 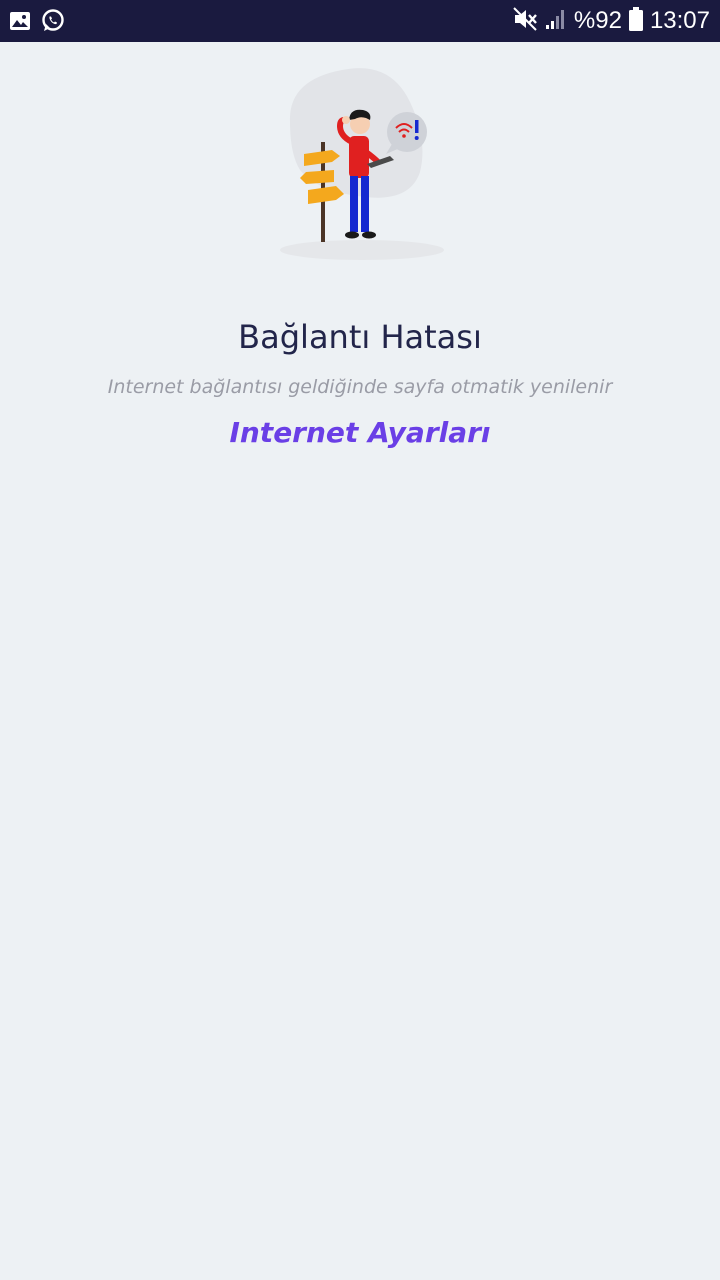 What do you see at coordinates (360, 337) in the screenshot?
I see `error-title: Bağlantı Hatası` at bounding box center [360, 337].